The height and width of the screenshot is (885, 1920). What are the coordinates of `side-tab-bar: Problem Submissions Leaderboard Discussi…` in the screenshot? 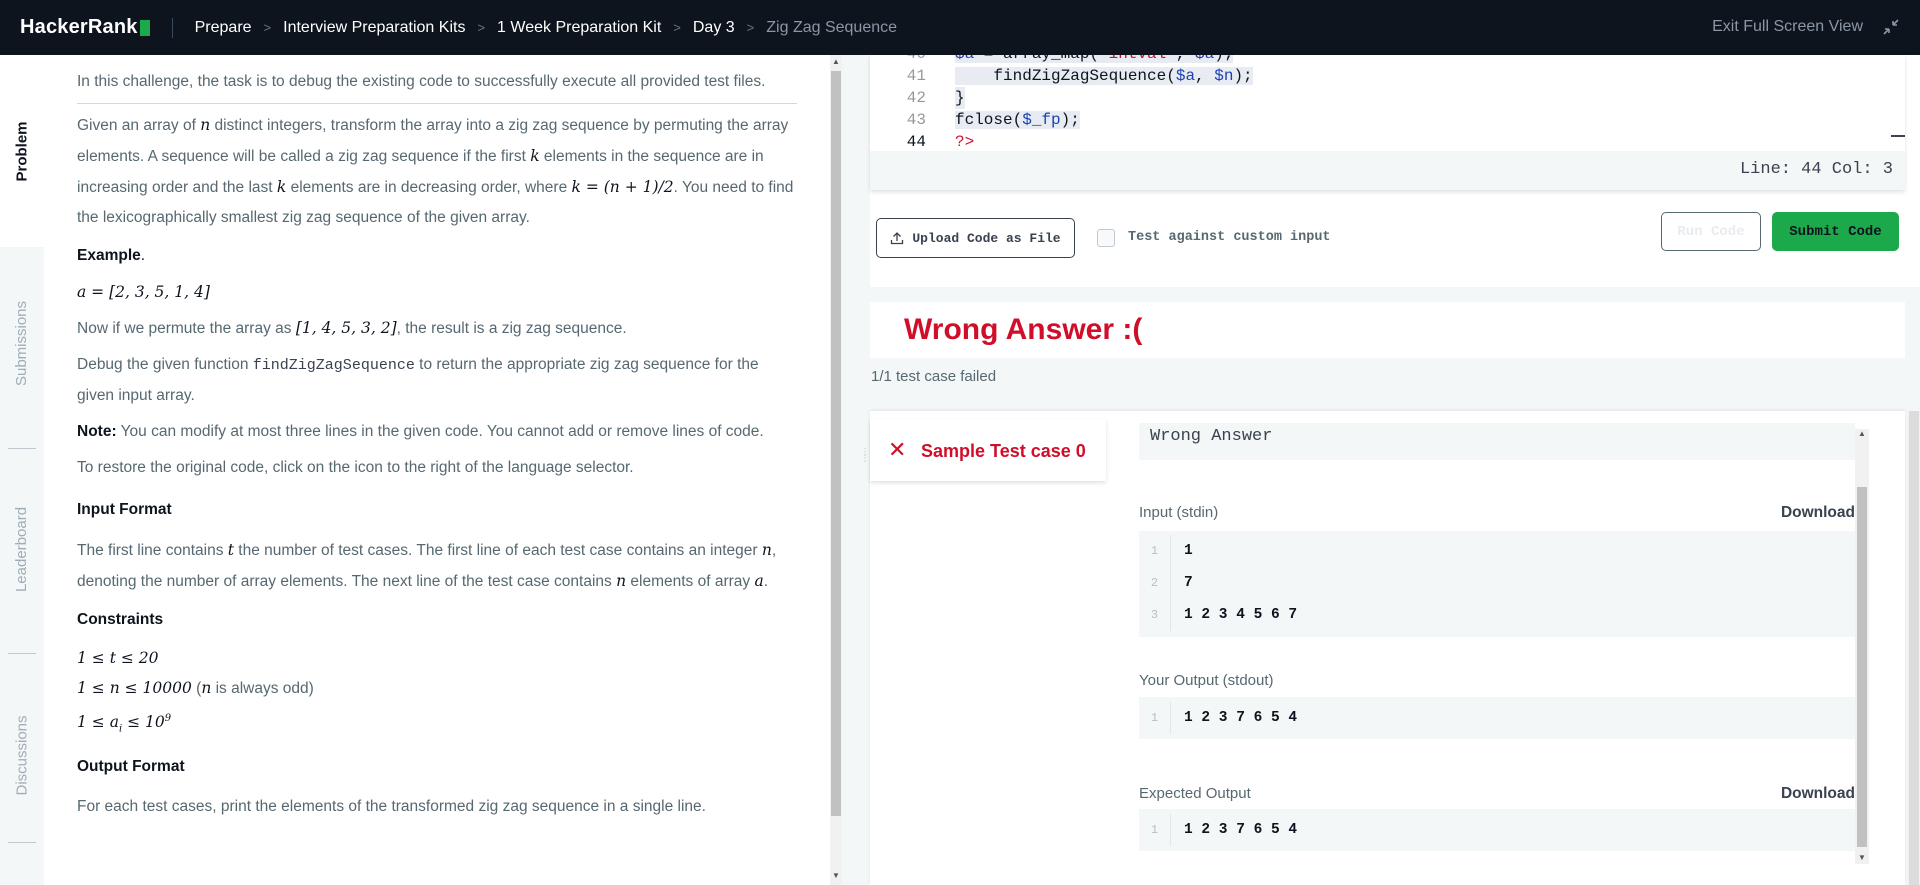 It's located at (22, 470).